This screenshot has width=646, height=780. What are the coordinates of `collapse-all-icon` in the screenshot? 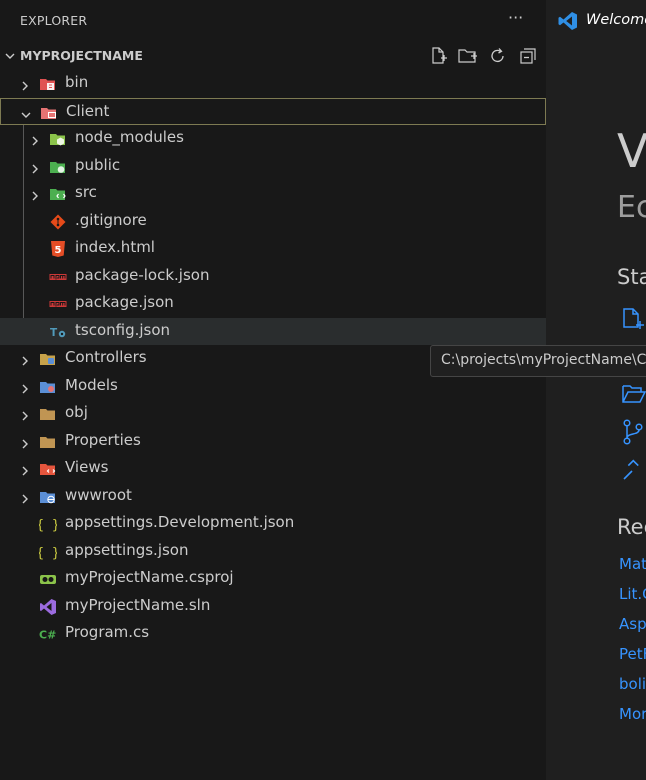 It's located at (528, 56).